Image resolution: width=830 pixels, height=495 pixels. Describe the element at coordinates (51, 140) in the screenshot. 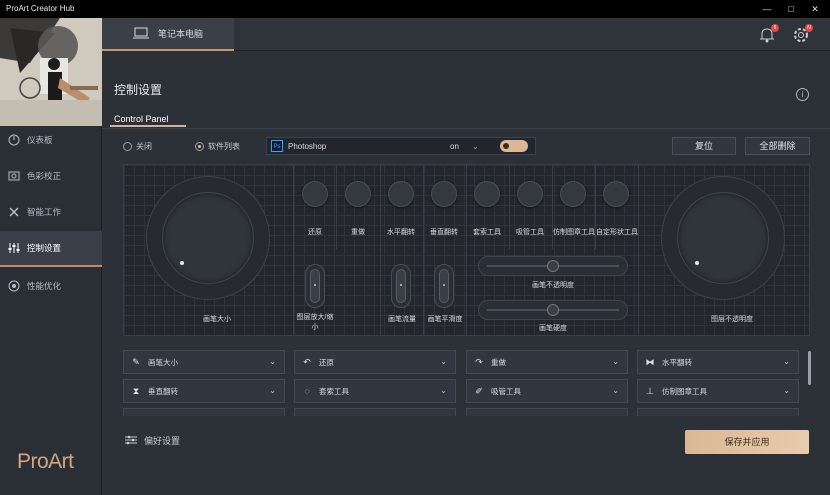

I see `sidebar-item-dashboard: 仪表板` at that location.